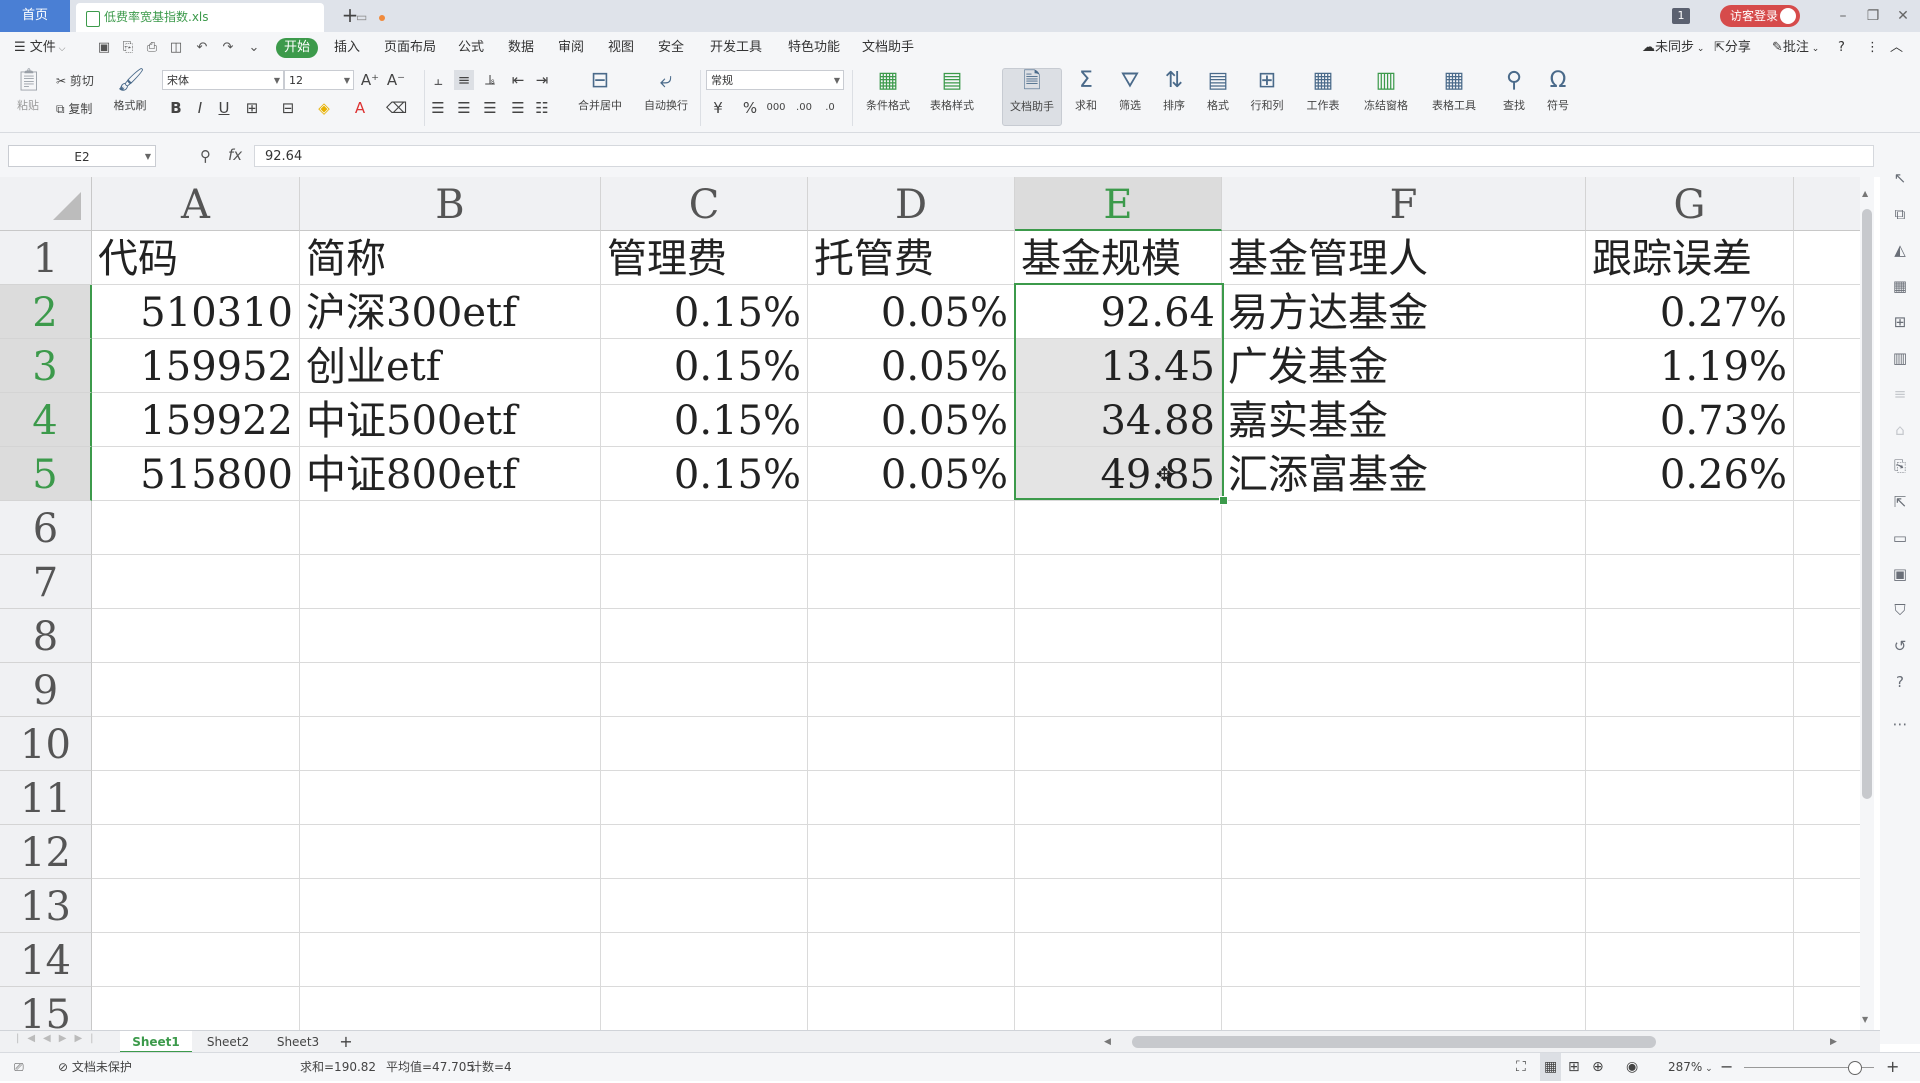 This screenshot has height=1083, width=1920. What do you see at coordinates (1404, 204) in the screenshot?
I see `column-header-f: F` at bounding box center [1404, 204].